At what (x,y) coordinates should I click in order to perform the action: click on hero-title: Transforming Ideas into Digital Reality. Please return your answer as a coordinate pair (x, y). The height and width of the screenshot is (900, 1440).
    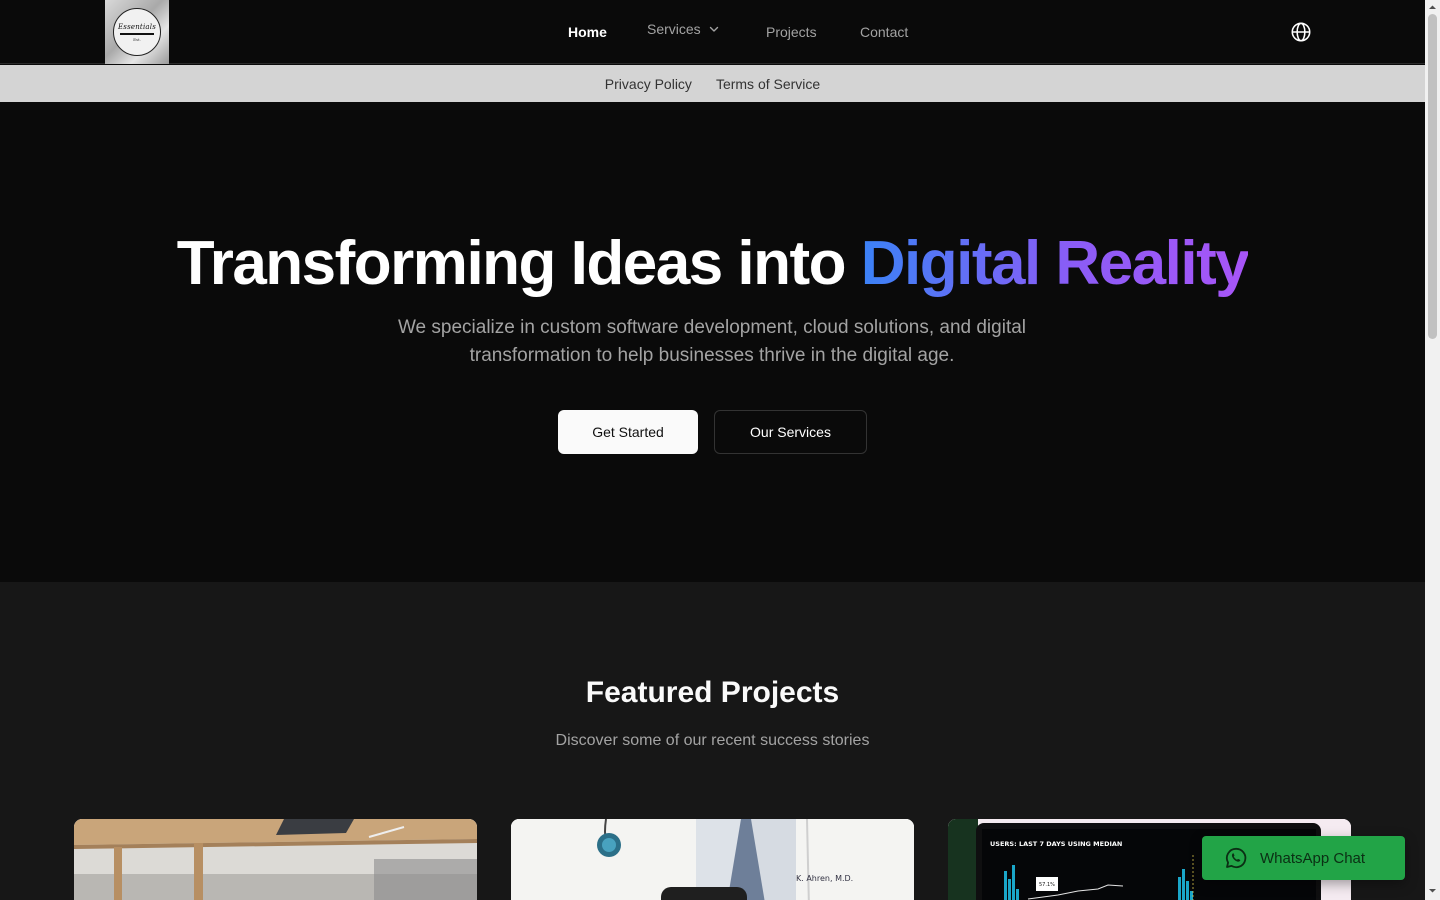
    Looking at the image, I should click on (712, 263).